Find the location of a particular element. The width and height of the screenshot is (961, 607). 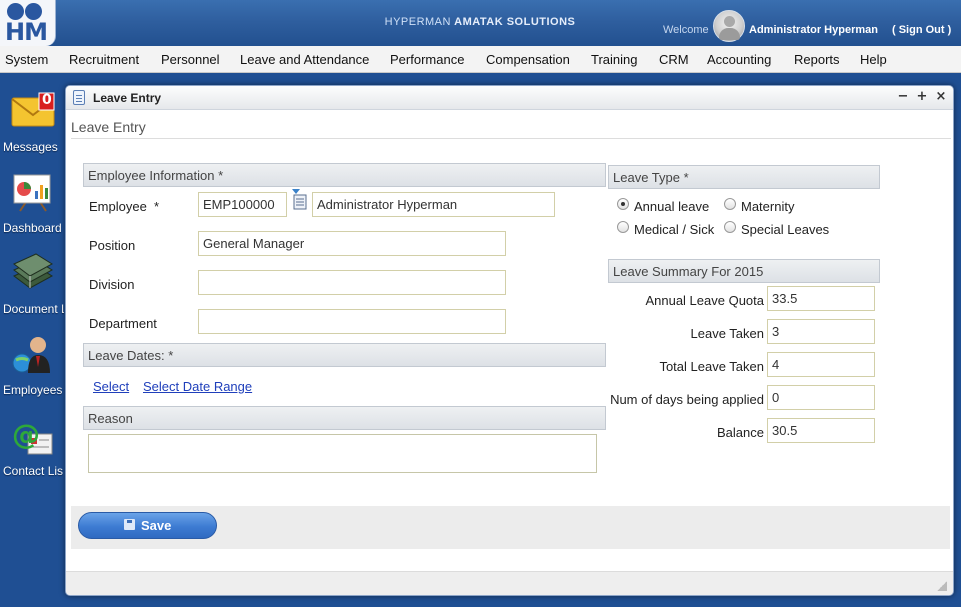

logo-text: HM is located at coordinates (26, 32).